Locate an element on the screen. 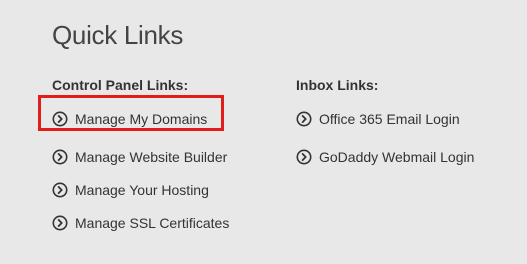  manage-ssl-certificates-link: Manage SSL Certificates is located at coordinates (140, 222).